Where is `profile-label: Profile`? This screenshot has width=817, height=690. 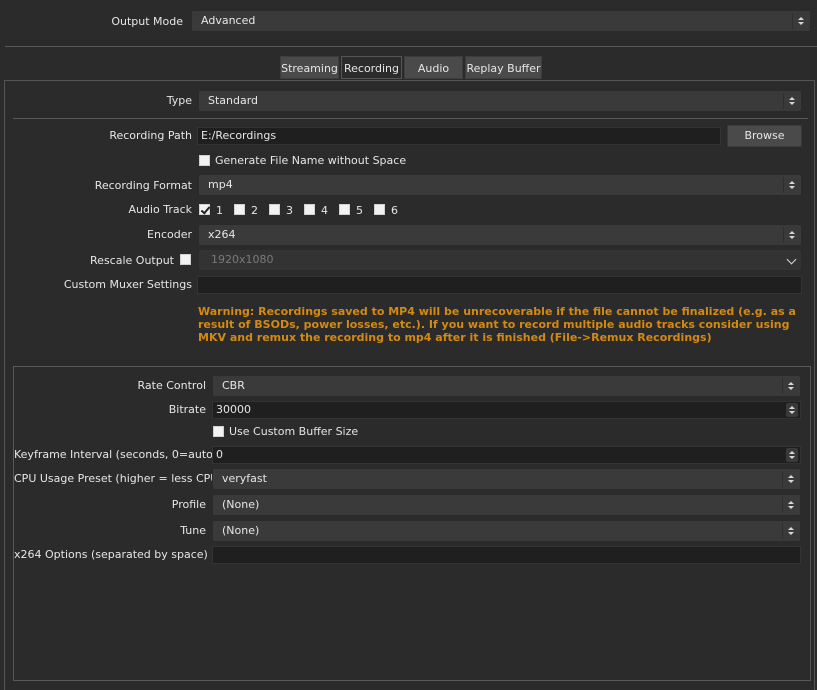
profile-label: Profile is located at coordinates (188, 504).